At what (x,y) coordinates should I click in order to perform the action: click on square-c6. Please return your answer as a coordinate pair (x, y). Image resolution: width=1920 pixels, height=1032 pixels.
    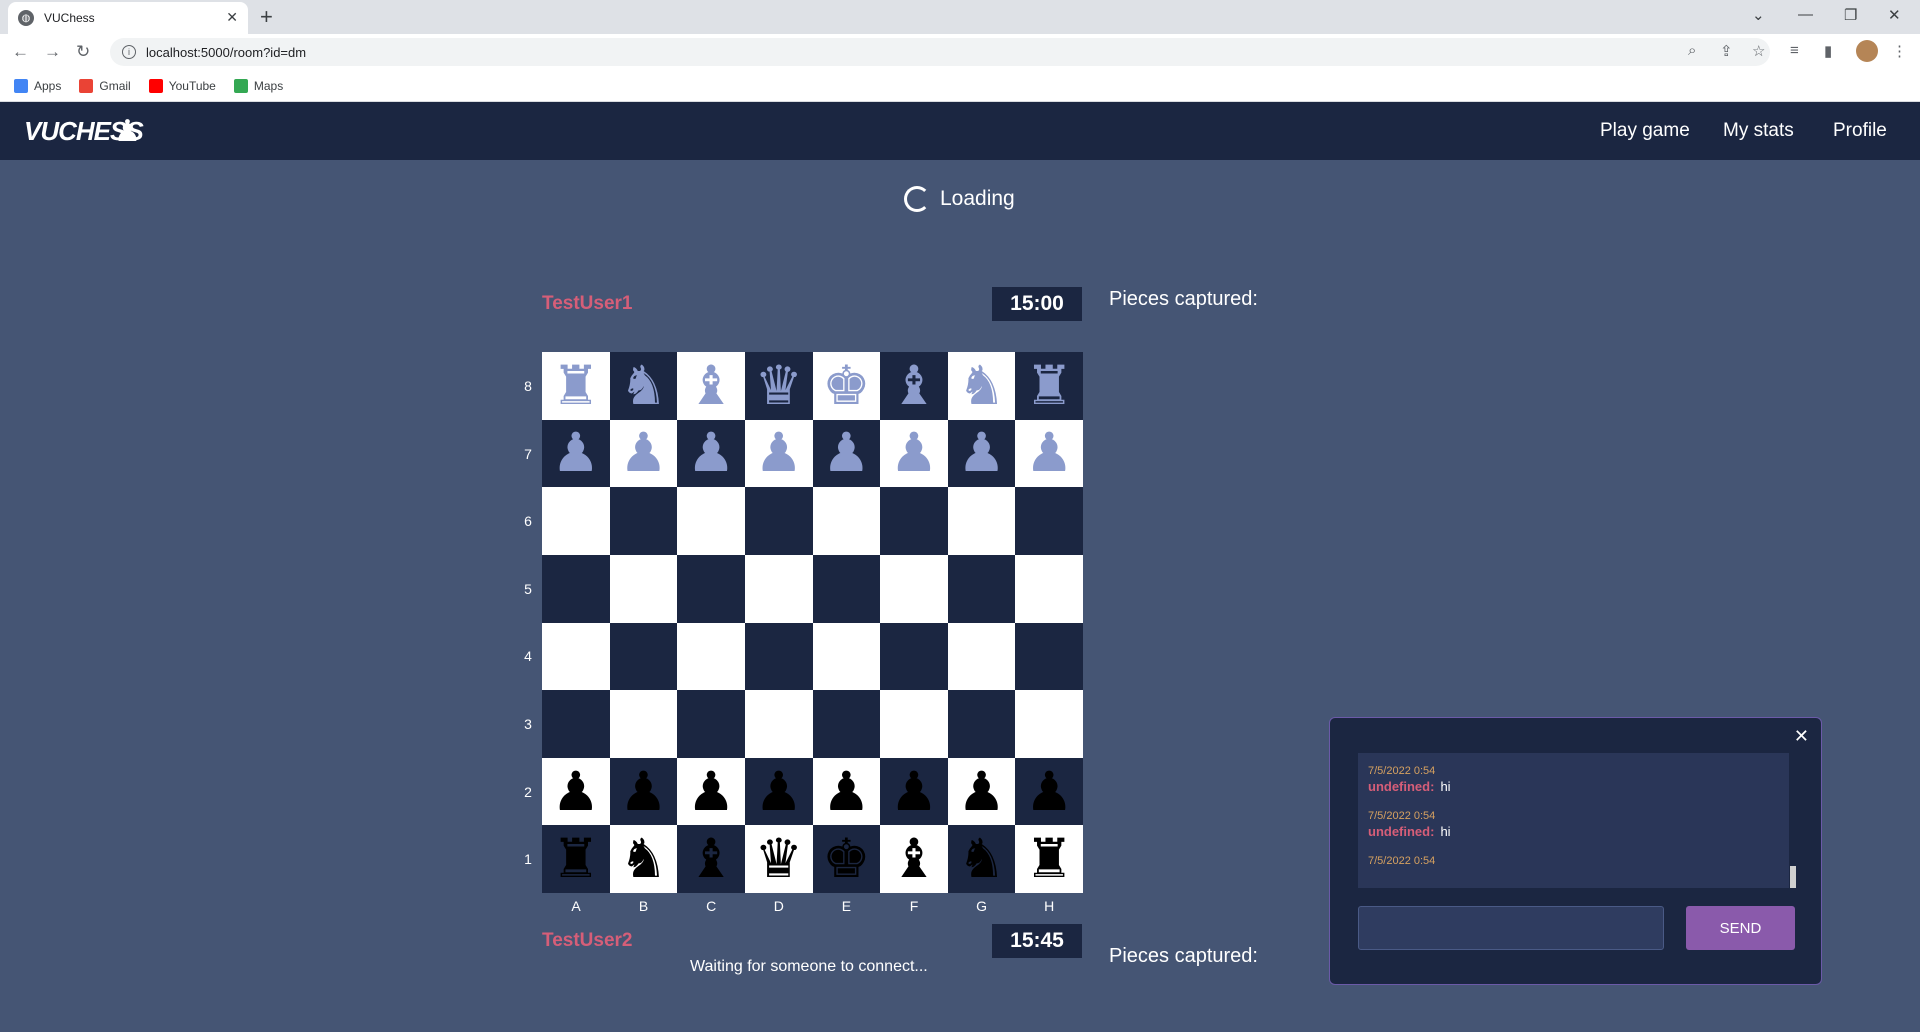
    Looking at the image, I should click on (711, 521).